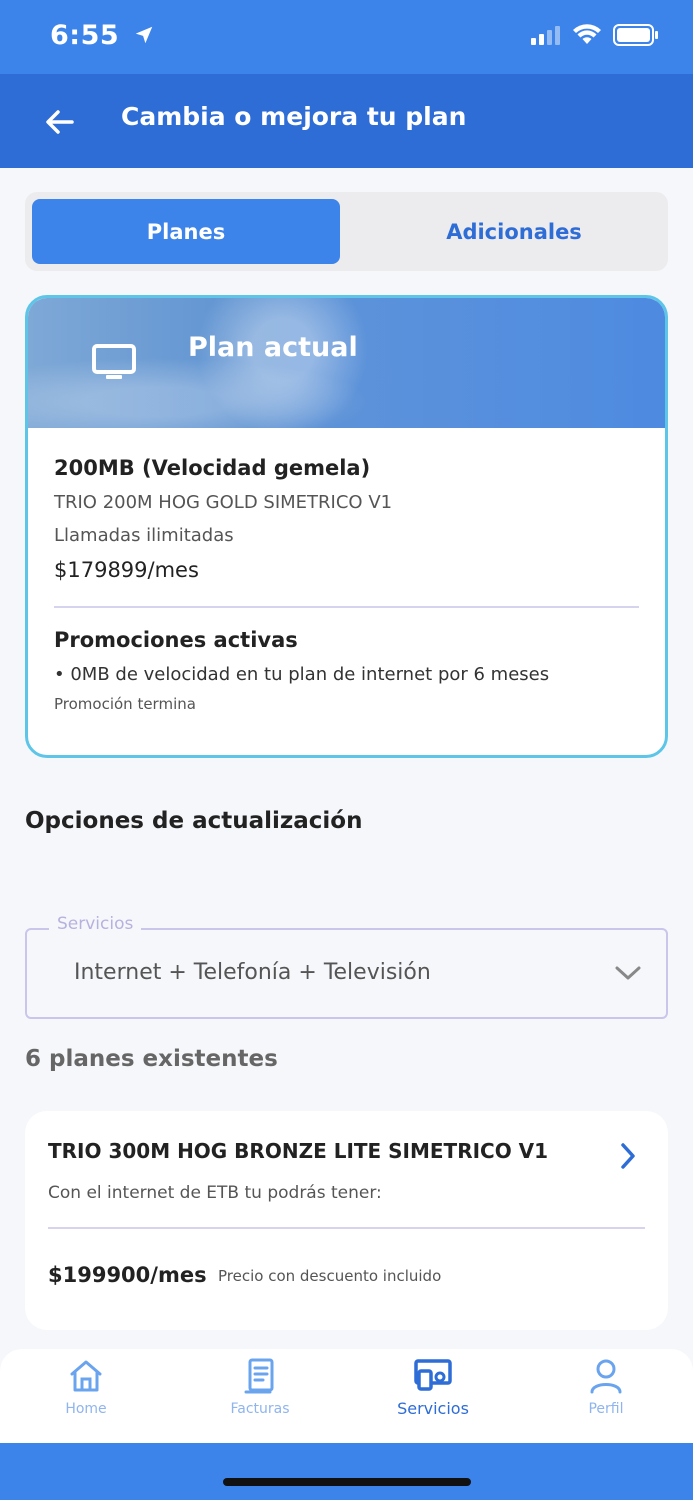 This screenshot has width=693, height=1500. What do you see at coordinates (223, 502) in the screenshot?
I see `plan-code: TRIO 200M HOG GOLD SIMETRICO V1` at bounding box center [223, 502].